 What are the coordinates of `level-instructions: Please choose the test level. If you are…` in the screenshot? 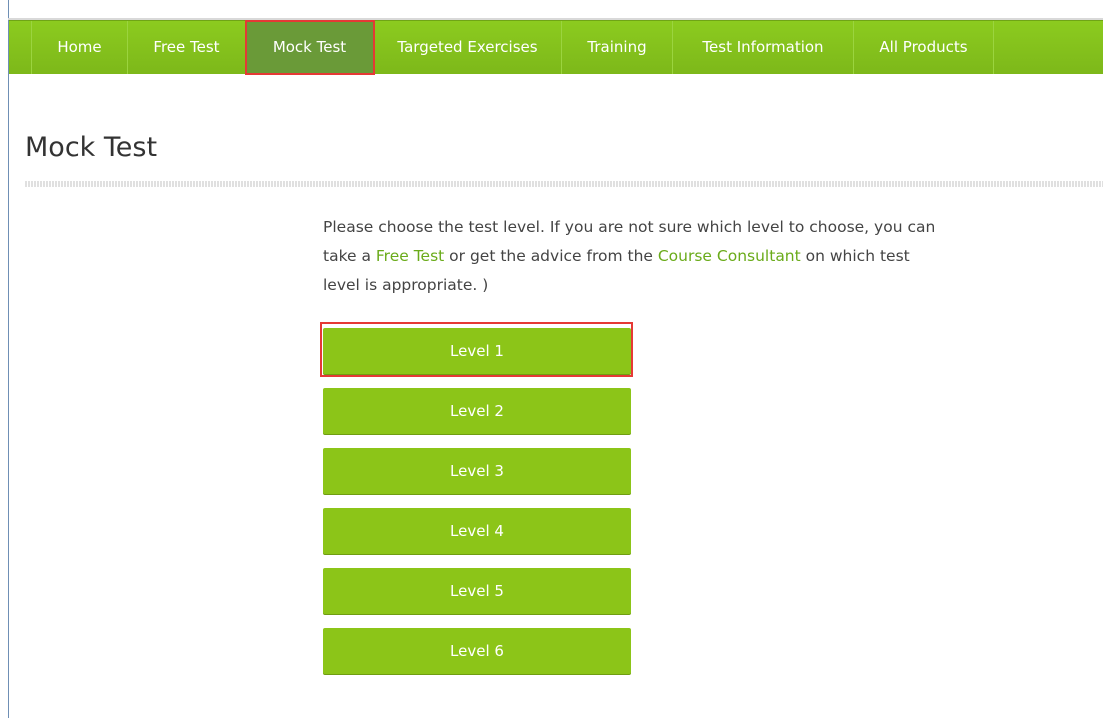 It's located at (633, 256).